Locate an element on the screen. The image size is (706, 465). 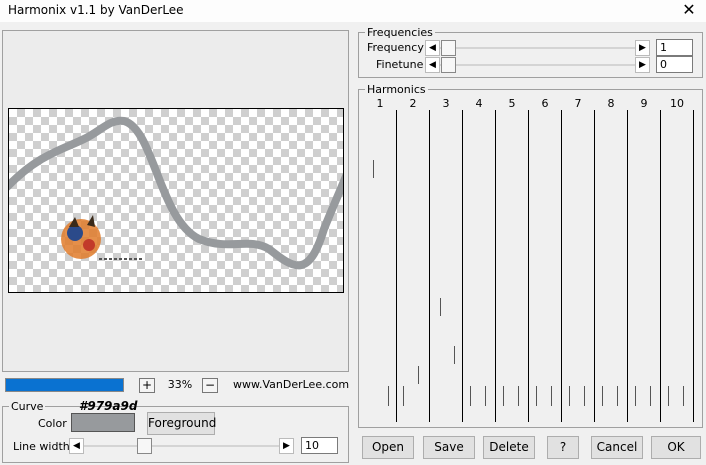
progress-bar is located at coordinates (64, 385).